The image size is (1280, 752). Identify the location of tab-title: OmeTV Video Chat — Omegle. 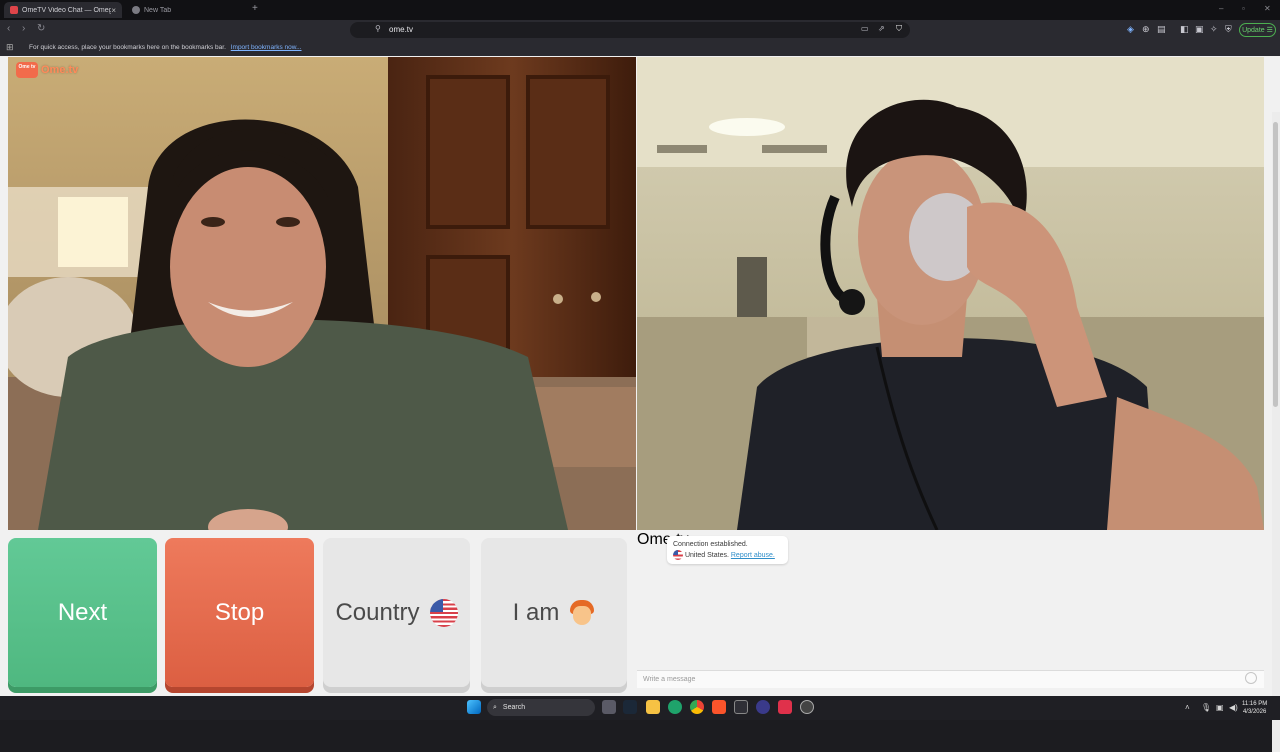
(67, 10).